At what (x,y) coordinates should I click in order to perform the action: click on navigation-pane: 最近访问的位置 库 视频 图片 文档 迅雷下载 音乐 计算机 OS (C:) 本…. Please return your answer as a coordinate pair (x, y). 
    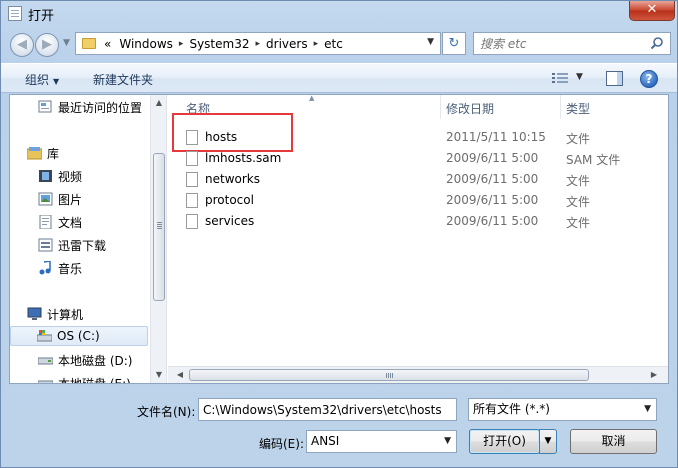
    Looking at the image, I should click on (80, 239).